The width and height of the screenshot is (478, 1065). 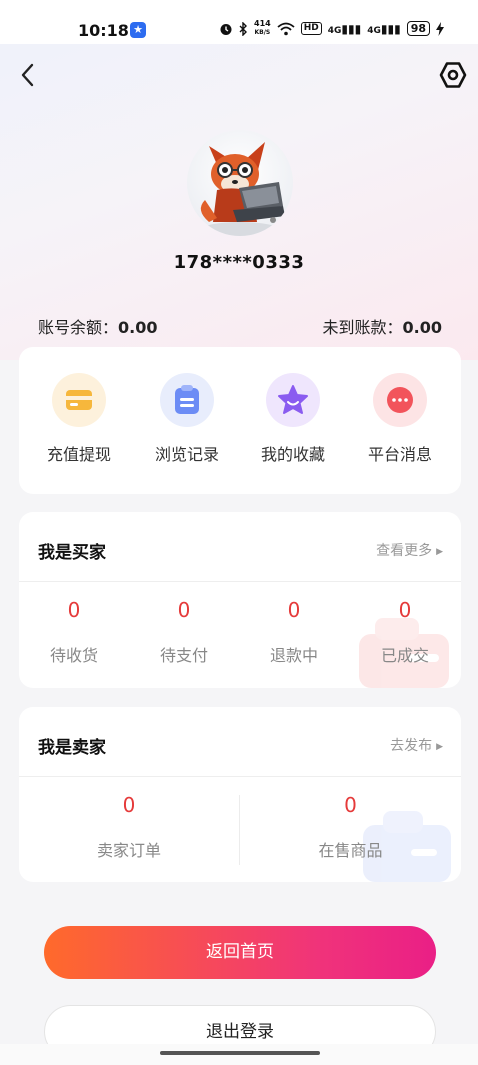 I want to click on back-to-home-button: 返回首页, so click(x=240, y=952).